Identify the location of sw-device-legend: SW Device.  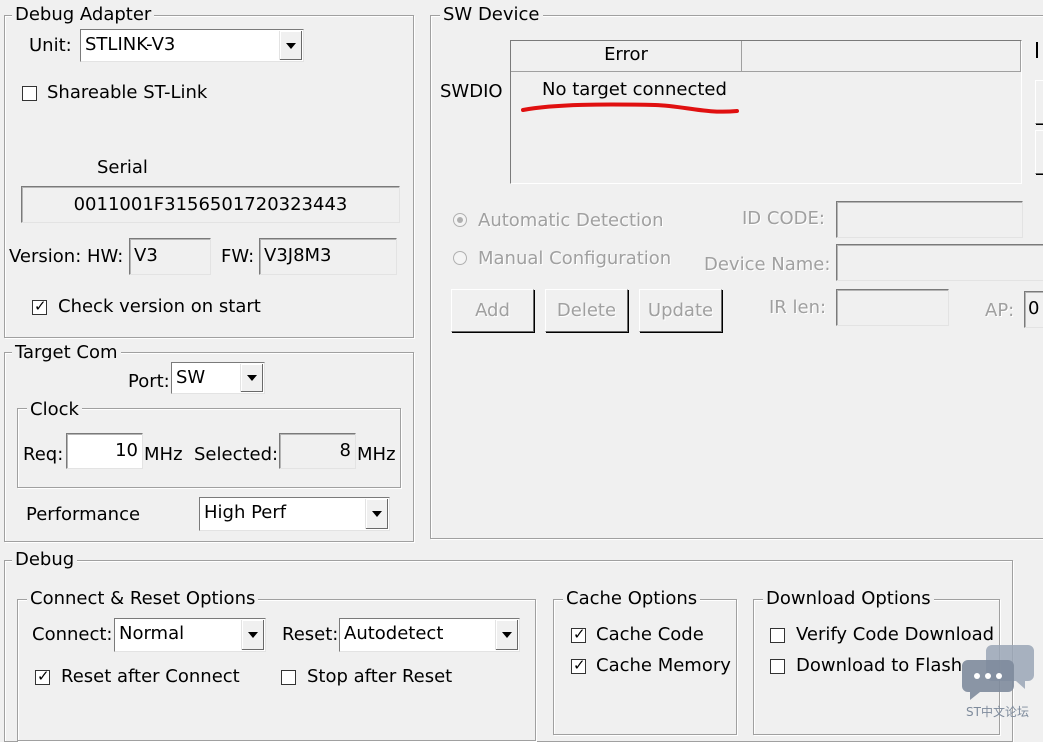
(491, 14).